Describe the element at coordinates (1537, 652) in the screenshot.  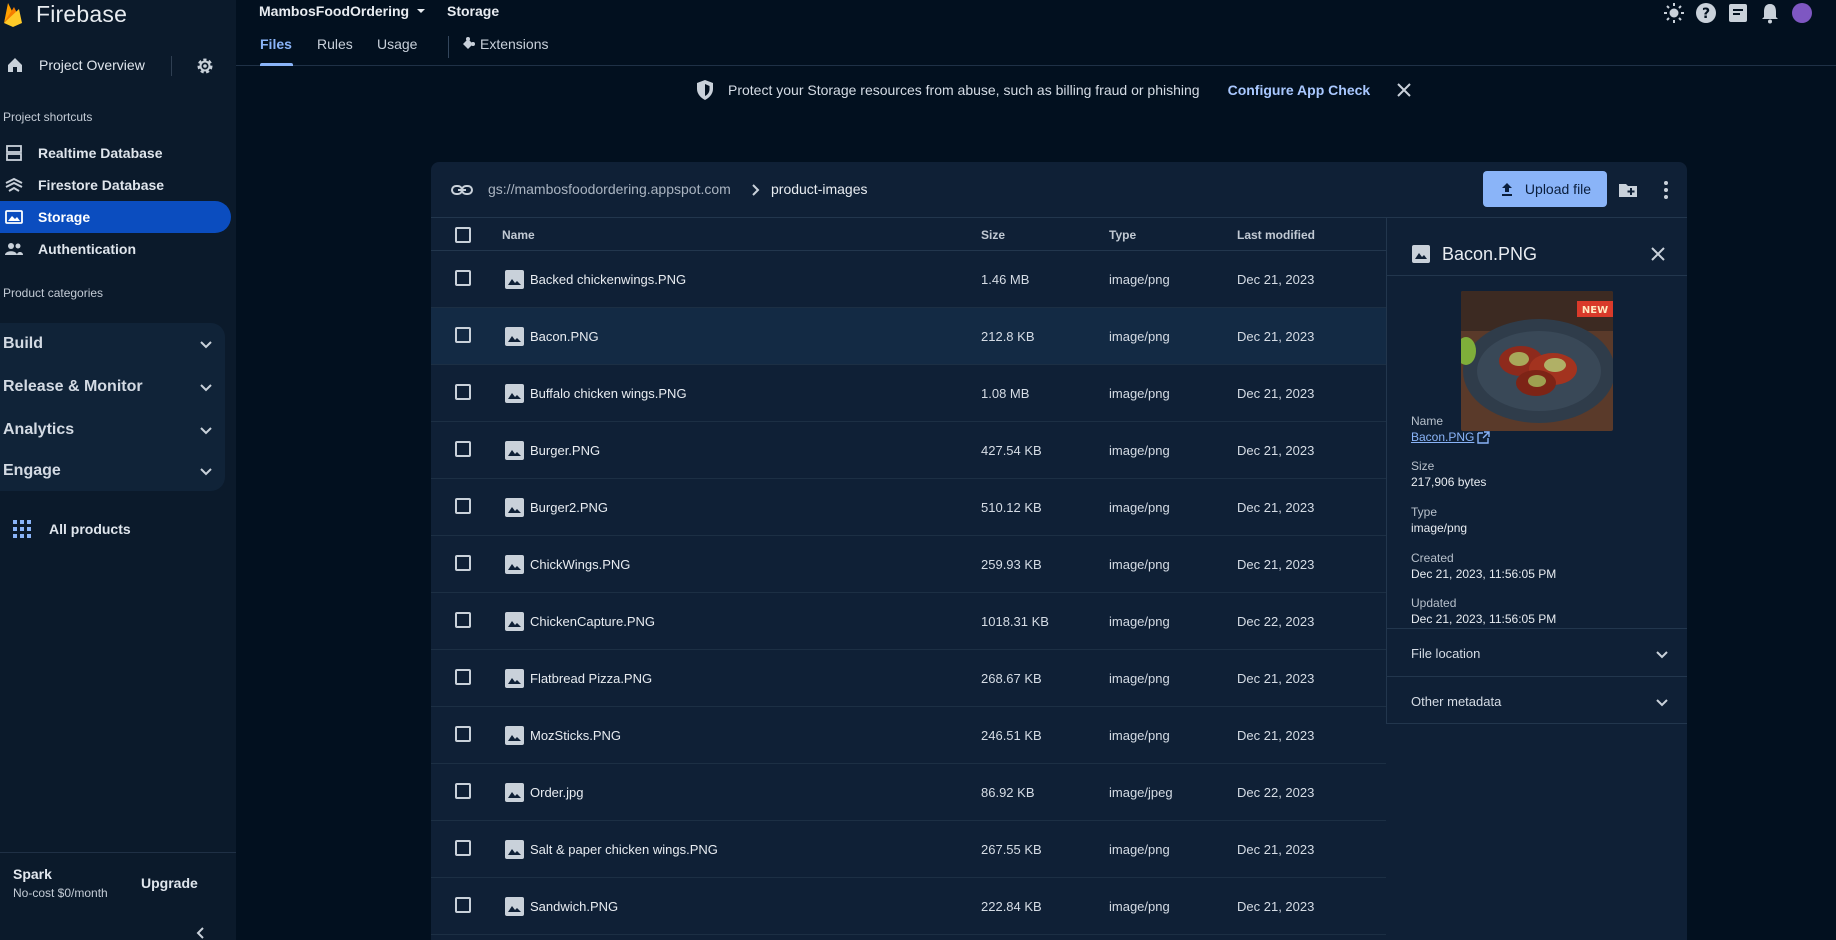
I see `file-location-section: File location` at that location.